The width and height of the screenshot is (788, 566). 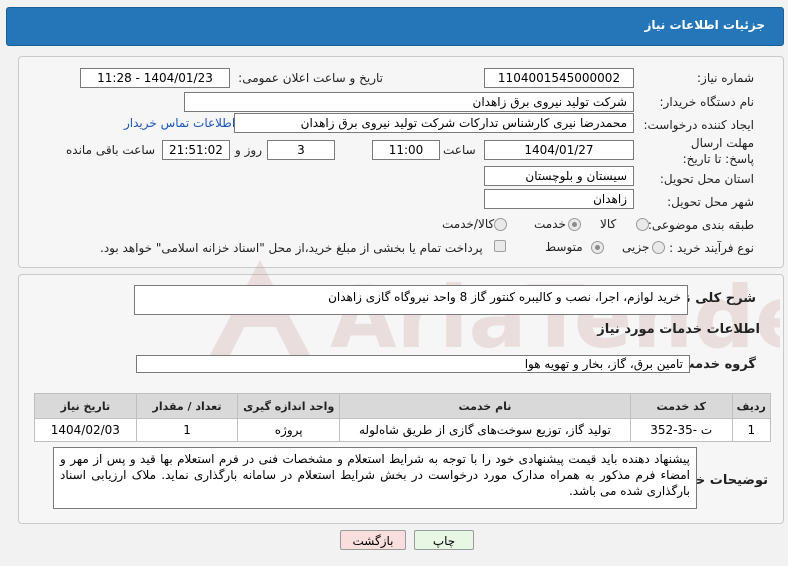 What do you see at coordinates (559, 78) in the screenshot?
I see `need-number-field: 1104001545000002` at bounding box center [559, 78].